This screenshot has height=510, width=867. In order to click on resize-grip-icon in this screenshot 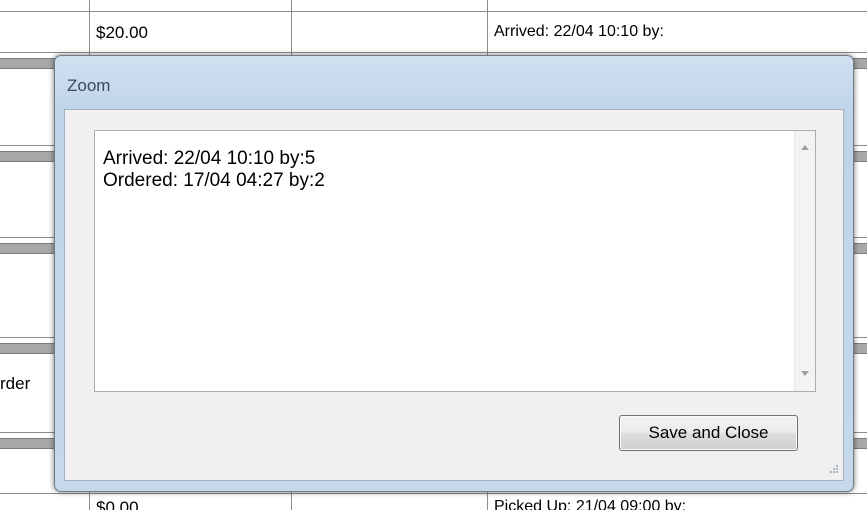, I will do `click(833, 470)`.